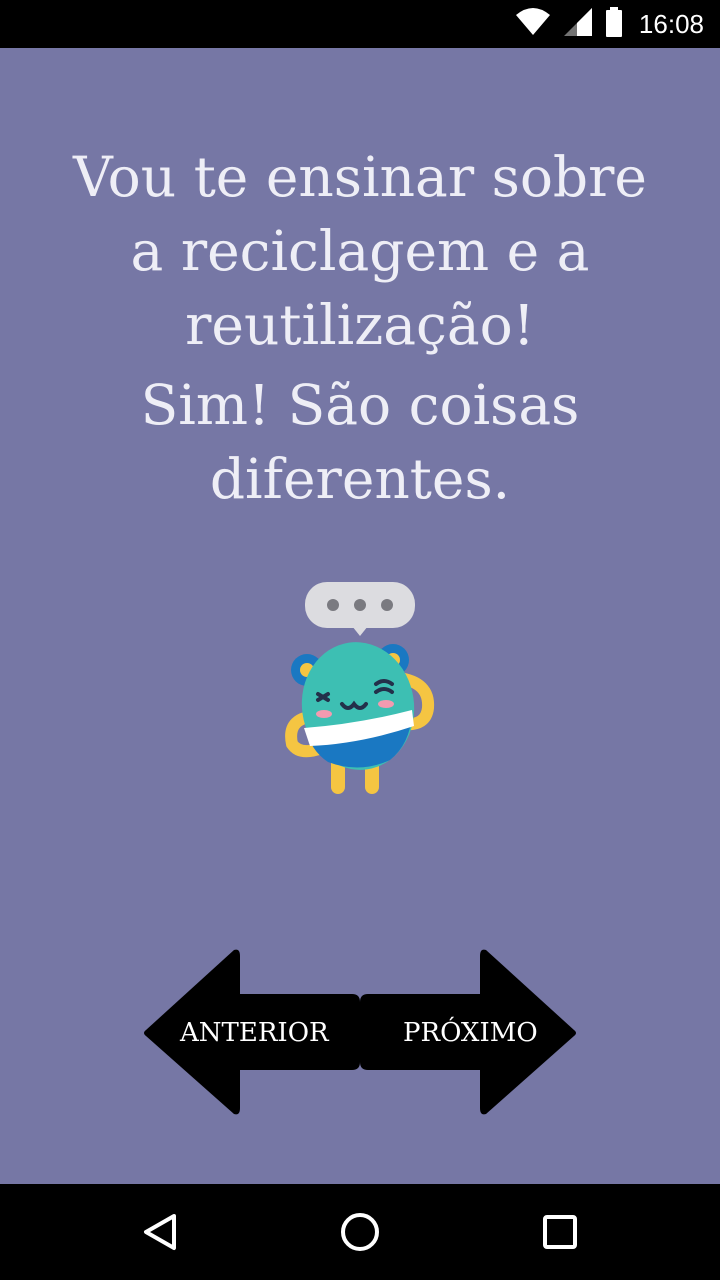 The image size is (720, 1280). What do you see at coordinates (360, 479) in the screenshot?
I see `message-line: diferentes.` at bounding box center [360, 479].